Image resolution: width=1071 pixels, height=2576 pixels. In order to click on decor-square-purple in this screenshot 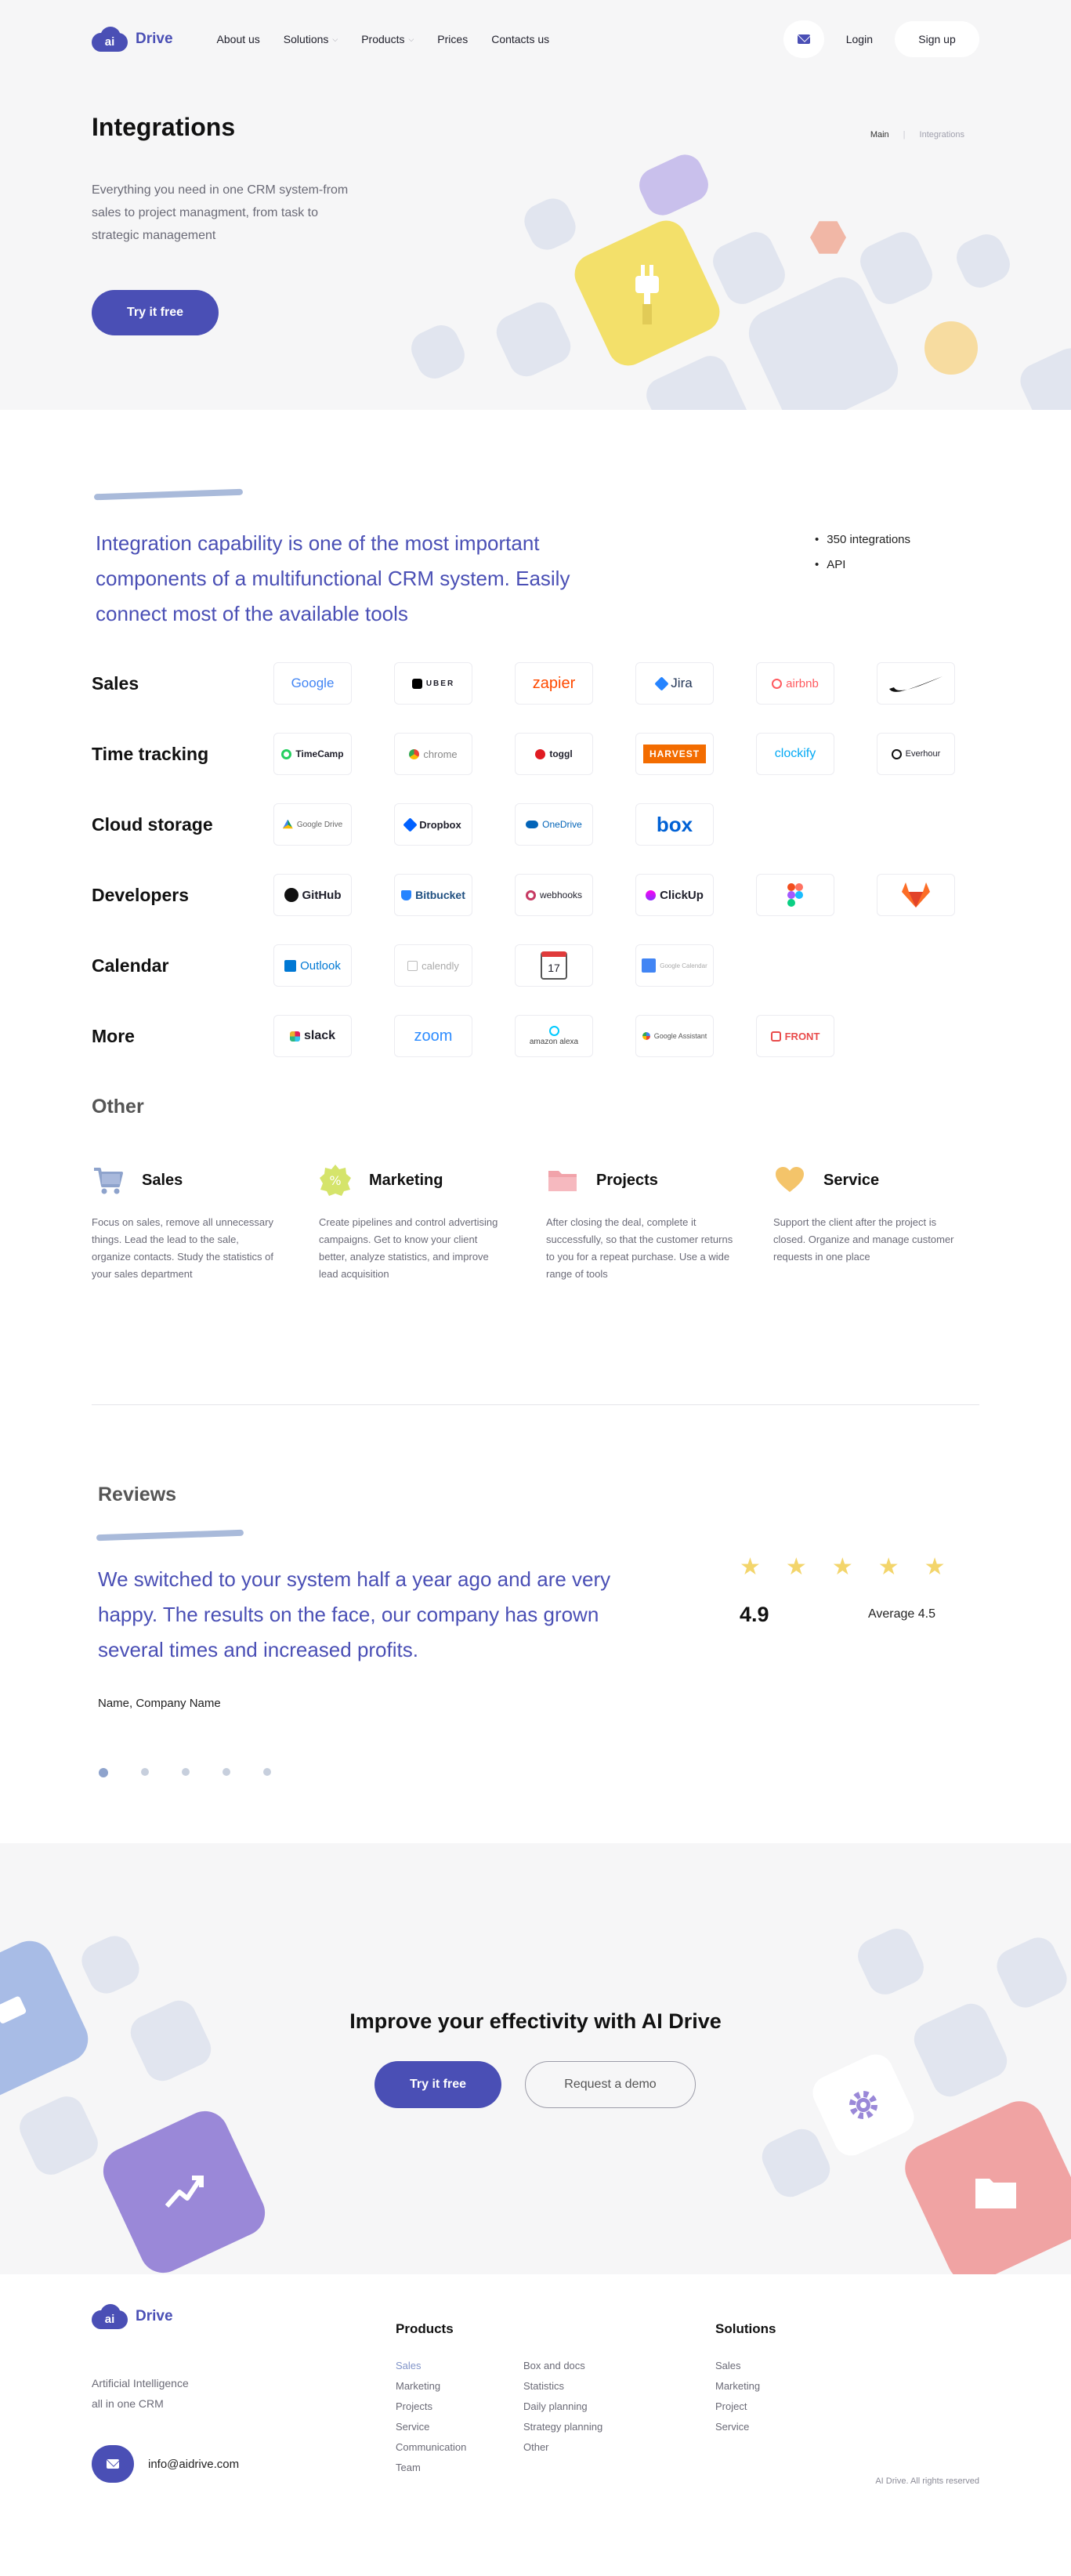, I will do `click(674, 185)`.